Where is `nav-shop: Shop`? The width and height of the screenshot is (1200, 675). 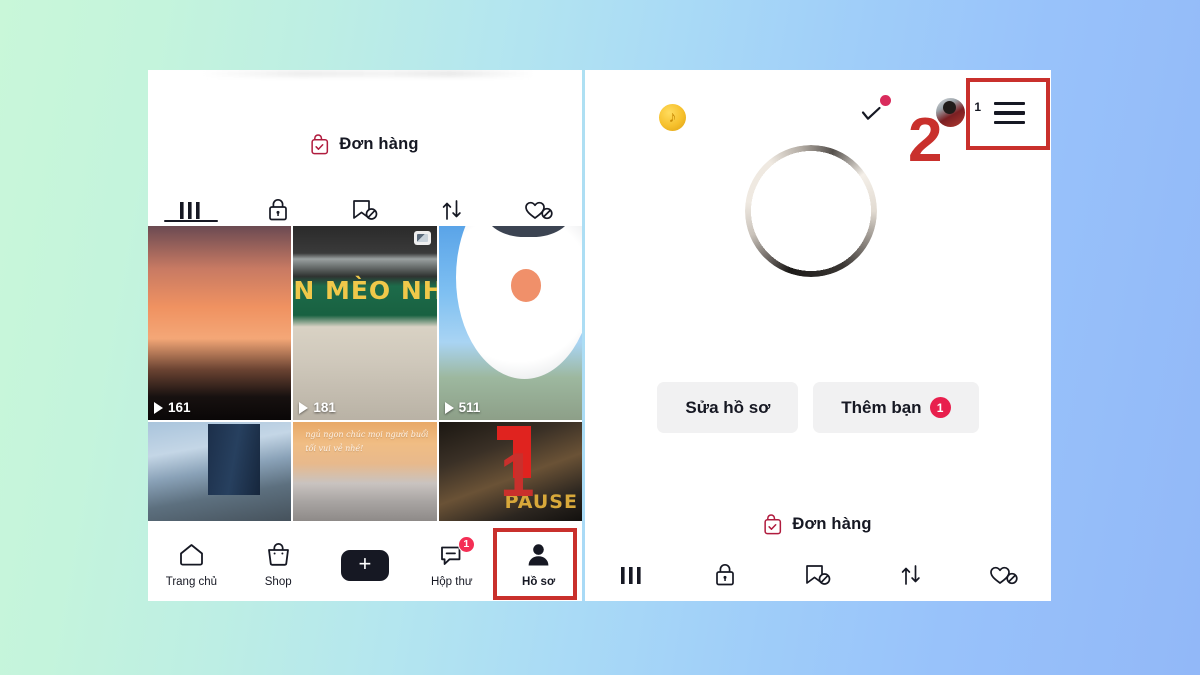 nav-shop: Shop is located at coordinates (278, 565).